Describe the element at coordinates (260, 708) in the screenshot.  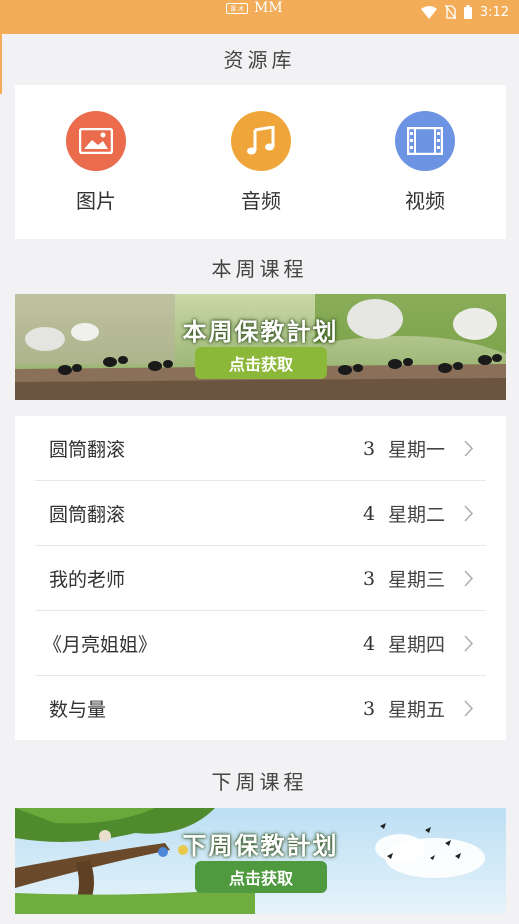
I see `list-item: 数与量 3 星期五` at that location.